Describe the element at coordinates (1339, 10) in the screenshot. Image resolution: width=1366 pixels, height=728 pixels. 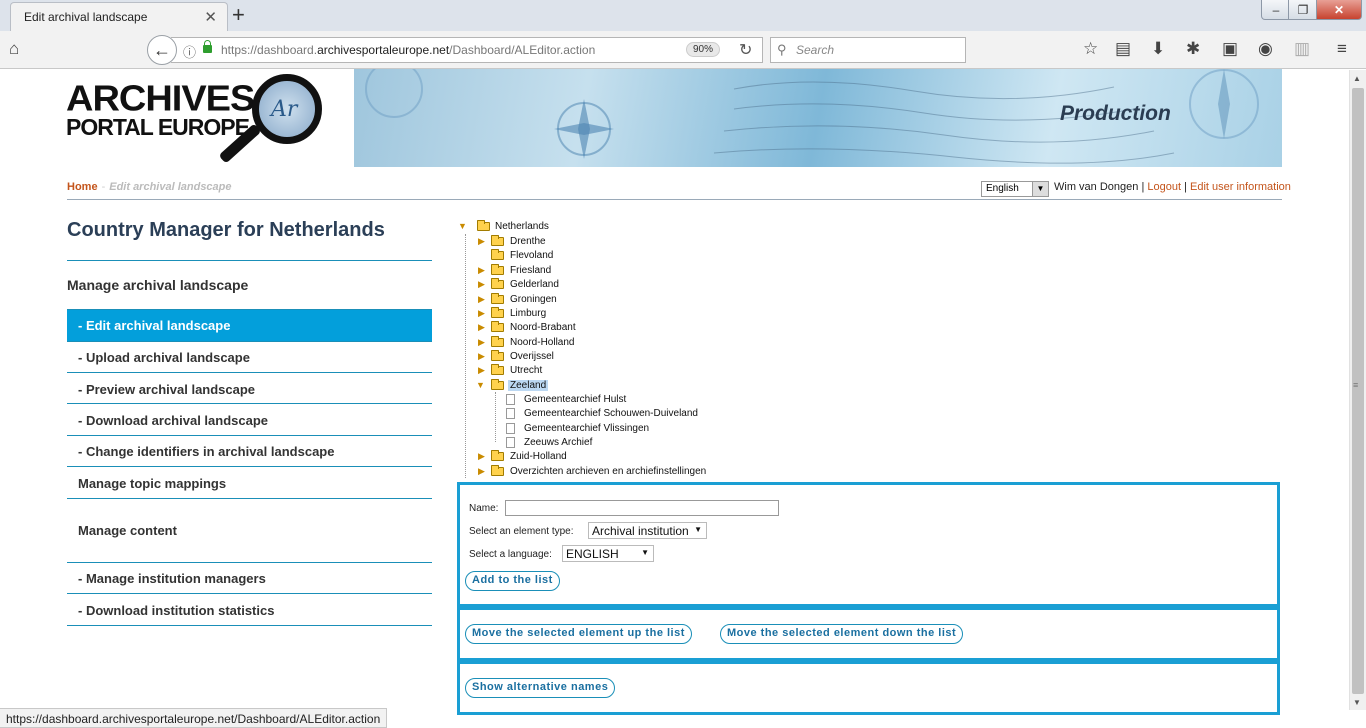
I see `window-close-button: ✕` at that location.